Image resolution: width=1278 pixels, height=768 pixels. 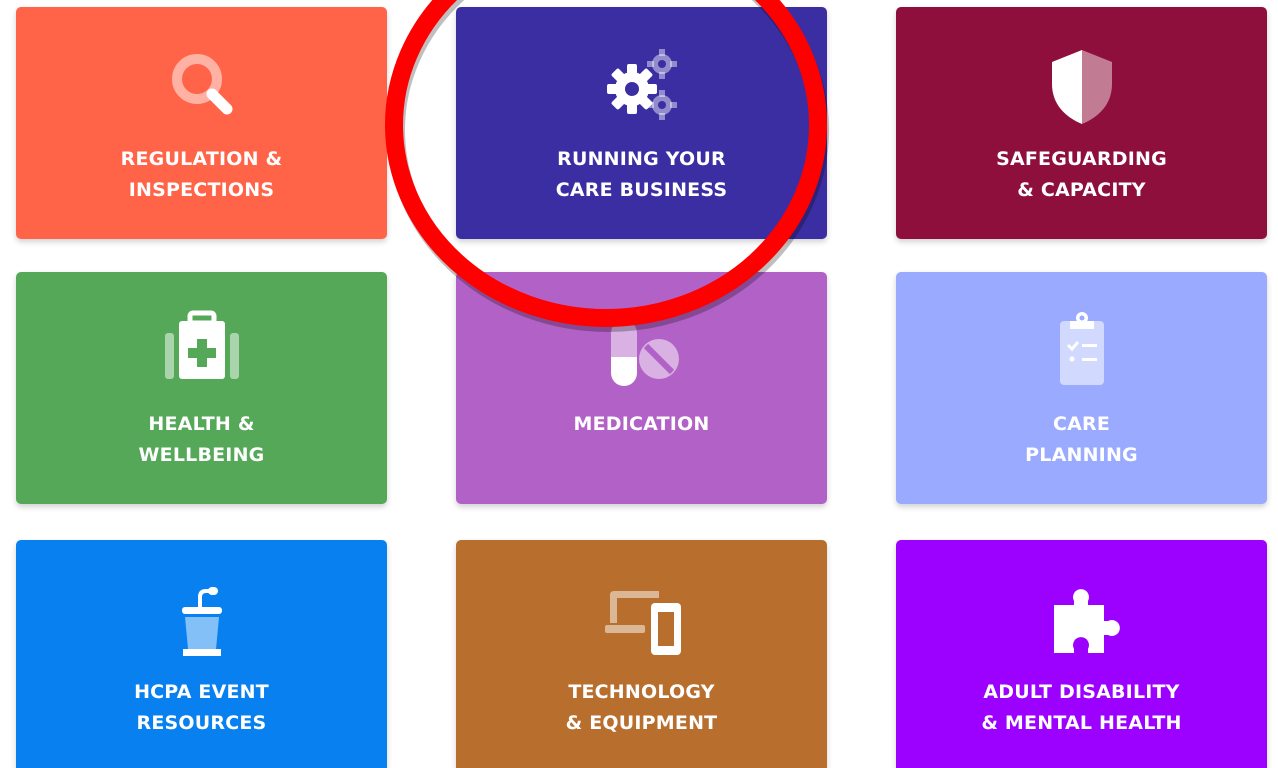 I want to click on puzzle-piece-icon, so click(x=1082, y=620).